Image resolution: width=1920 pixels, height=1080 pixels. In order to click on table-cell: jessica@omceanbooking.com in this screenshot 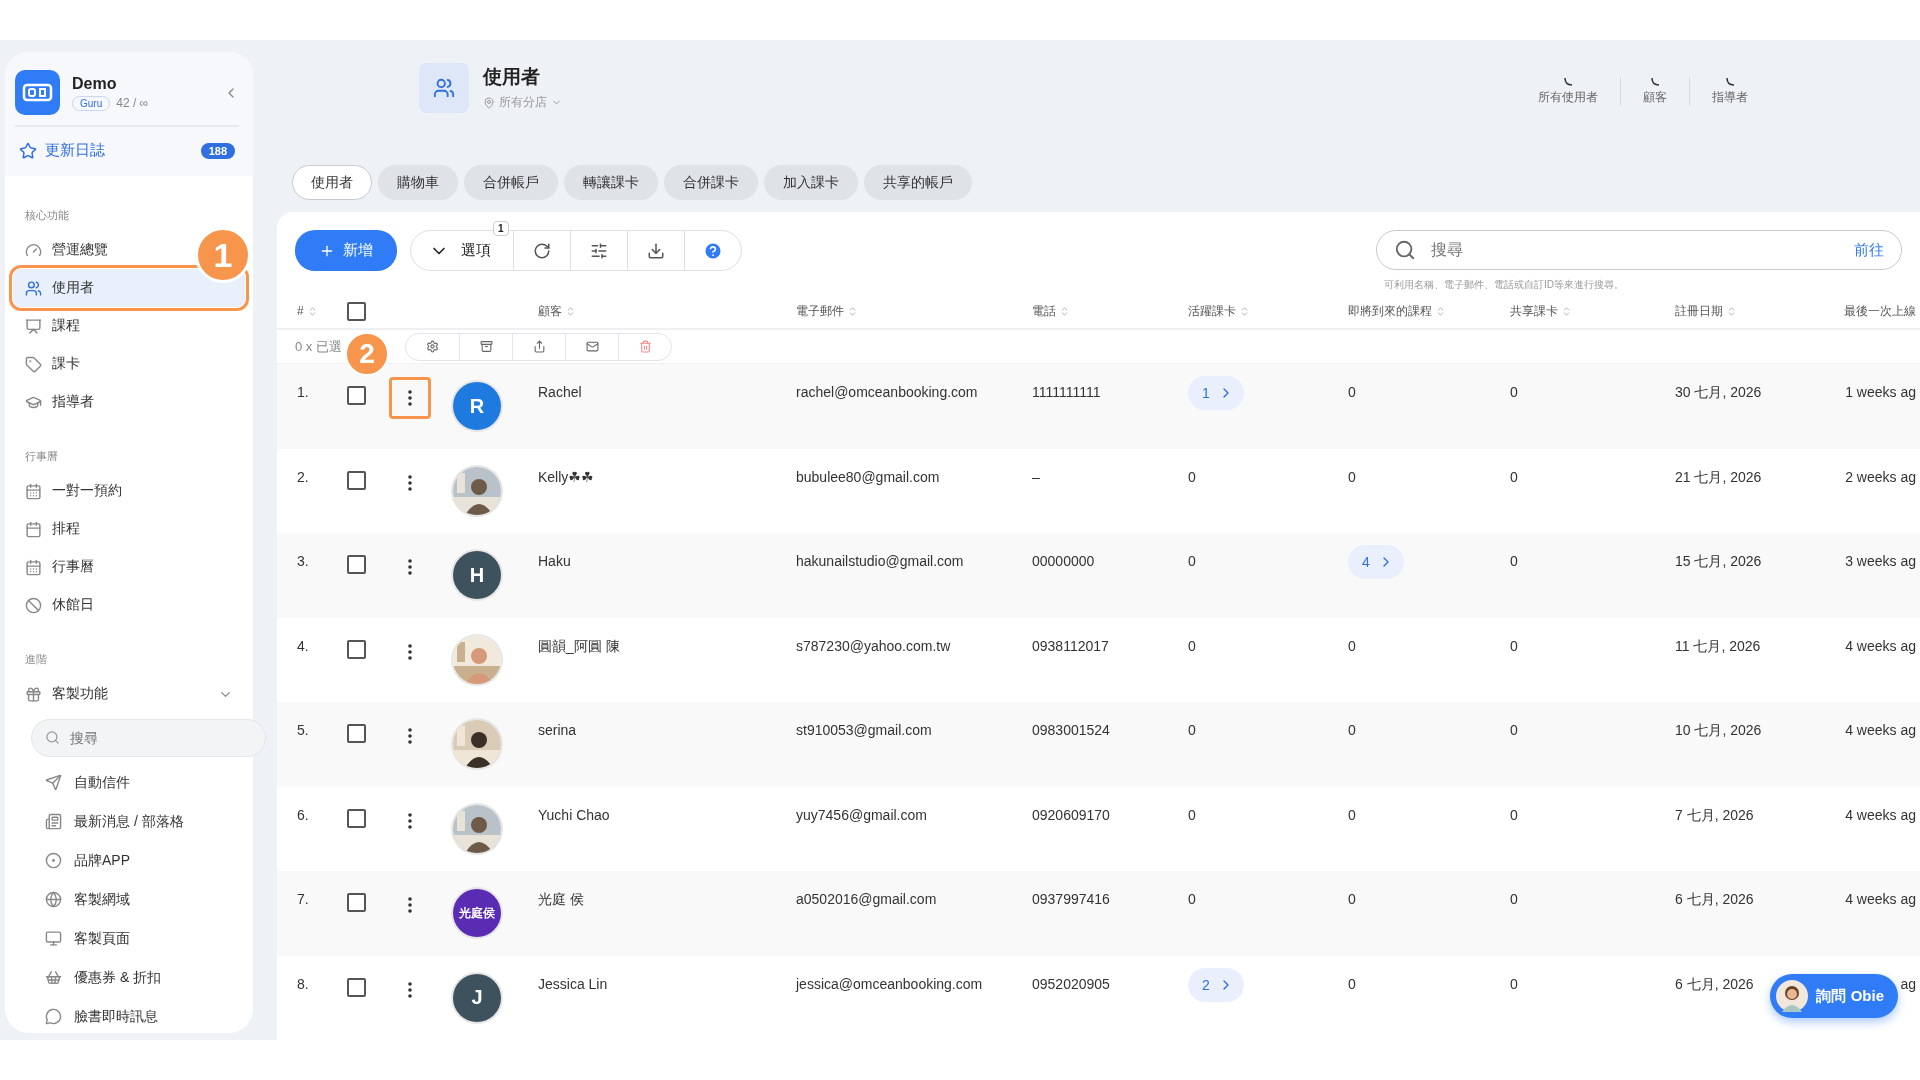, I will do `click(889, 983)`.